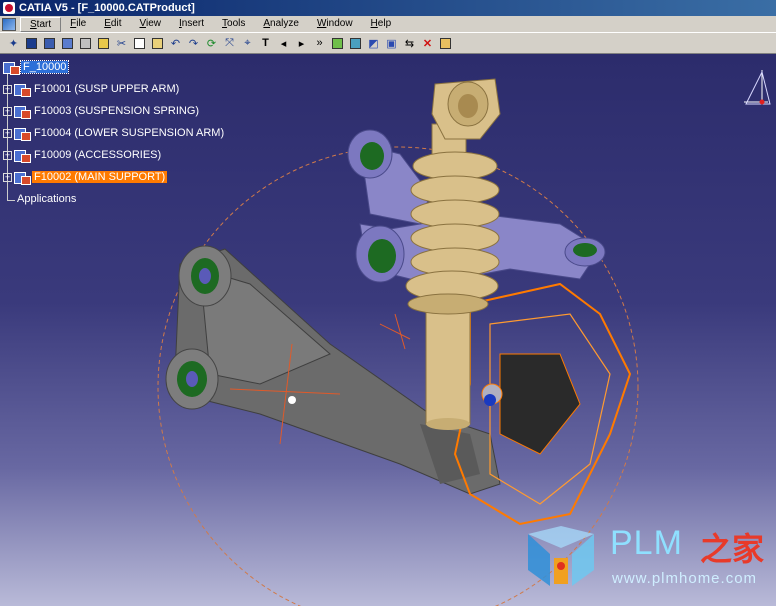  What do you see at coordinates (292, 400) in the screenshot?
I see `compass-center` at bounding box center [292, 400].